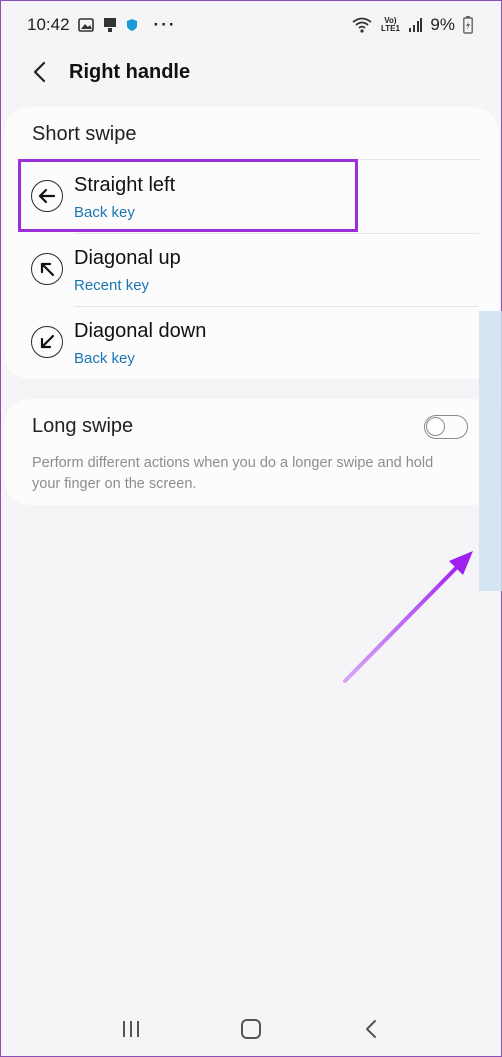 Image resolution: width=502 pixels, height=1057 pixels. I want to click on arrow-down-left-icon, so click(47, 342).